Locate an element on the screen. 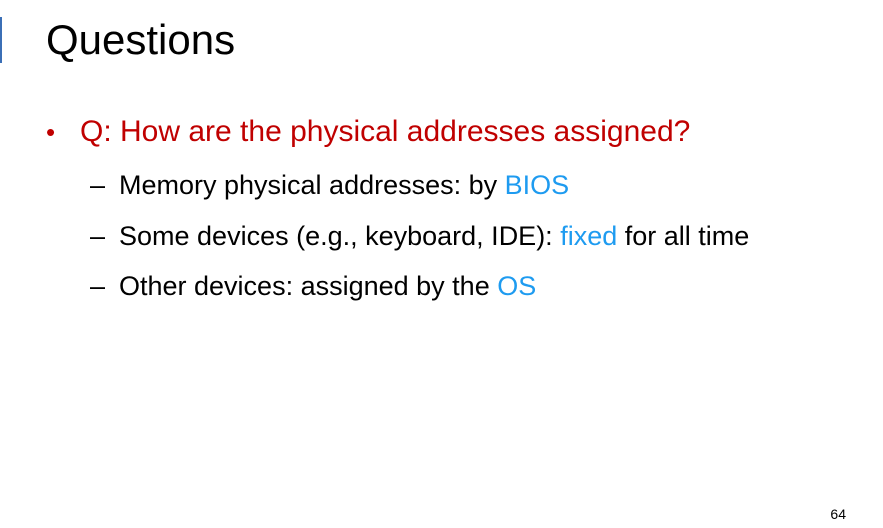 The image size is (883, 528). sub-bullet-text: Other devices: assigned by the OS is located at coordinates (327, 286).